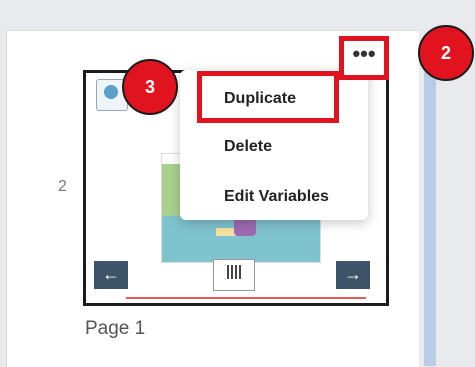  I want to click on arrow-right-icon: →, so click(353, 275).